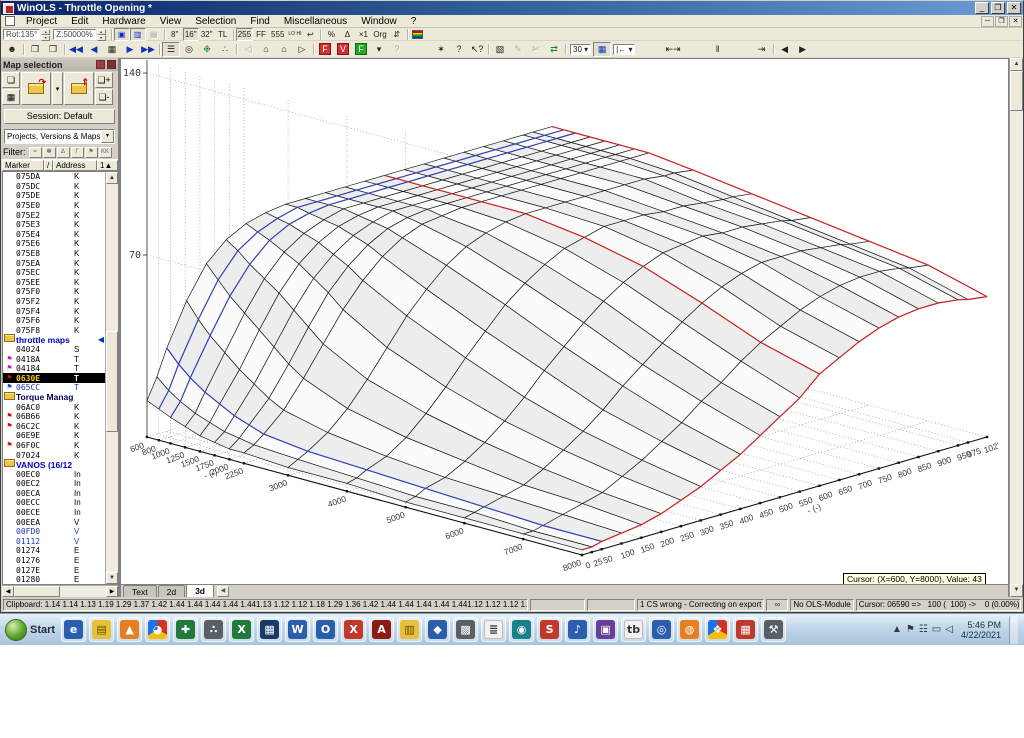 This screenshot has width=1024, height=738. I want to click on map-list-row: 00ECC In, so click(54, 503).